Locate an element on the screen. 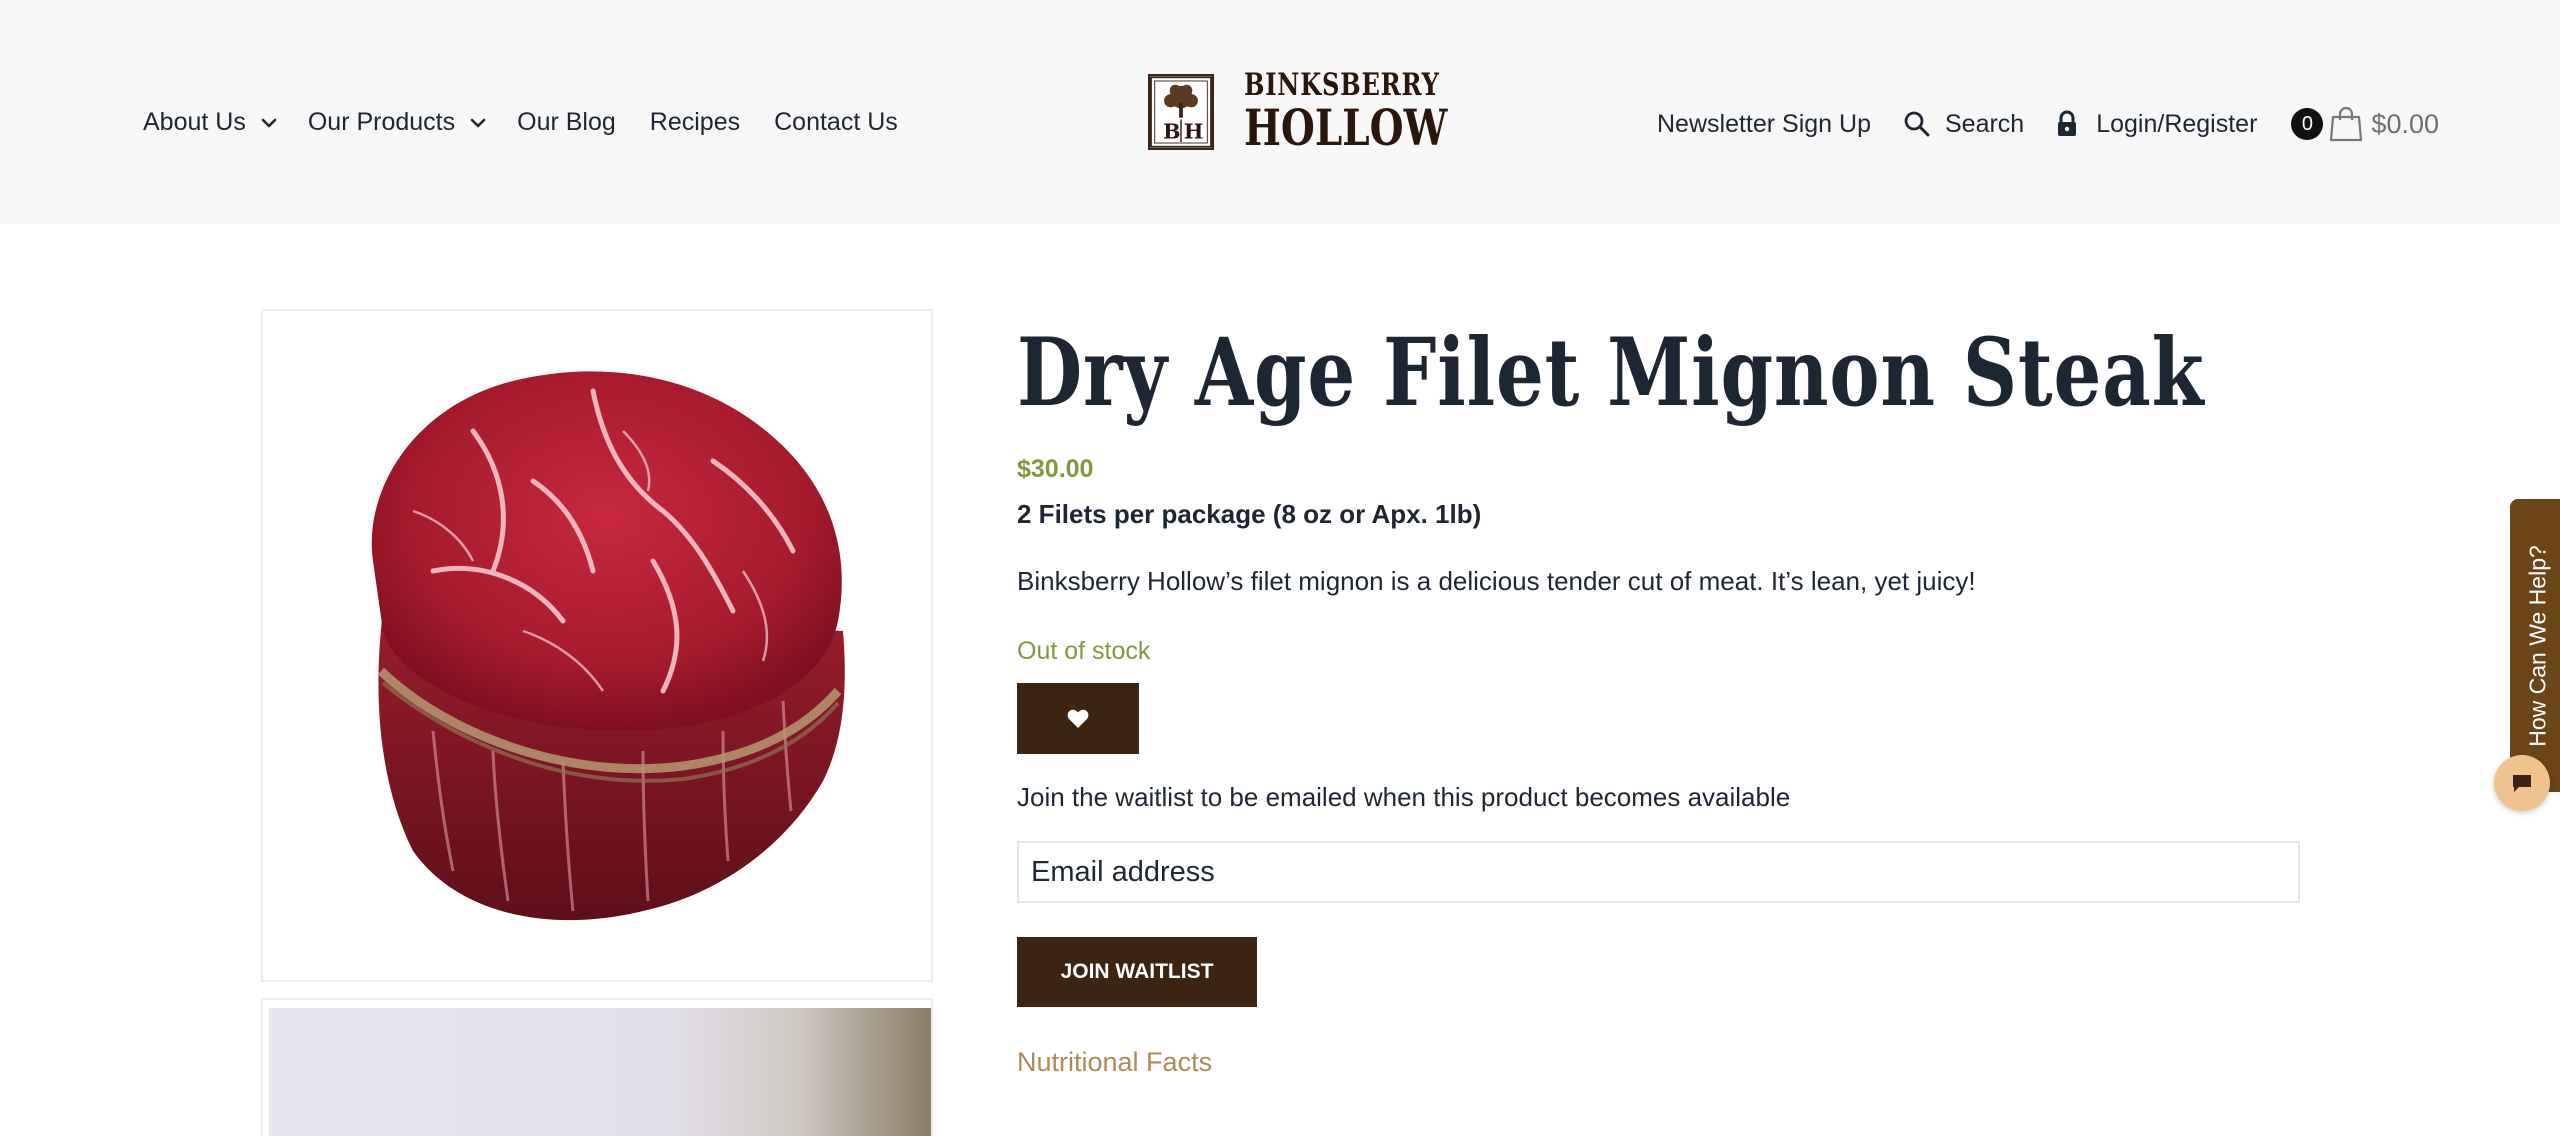 Image resolution: width=2560 pixels, height=1136 pixels. help-side-tab: How Can We Help? is located at coordinates (2535, 645).